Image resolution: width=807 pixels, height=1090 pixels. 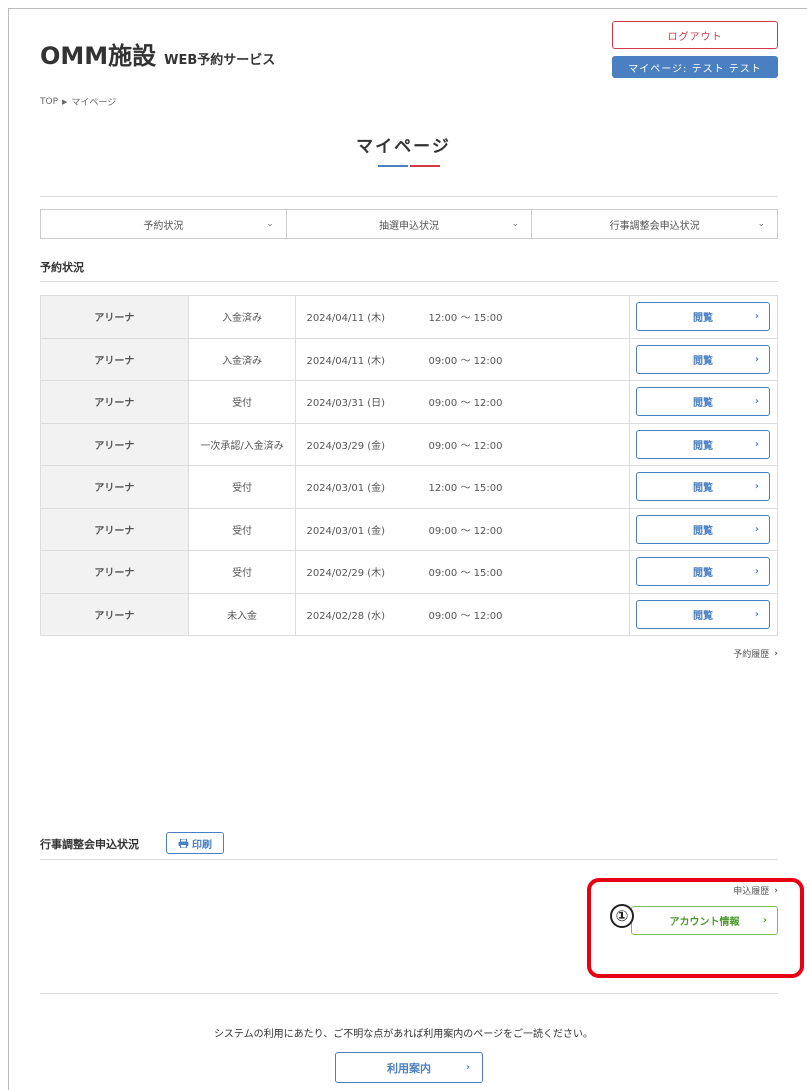 I want to click on printer-icon, so click(x=183, y=843).